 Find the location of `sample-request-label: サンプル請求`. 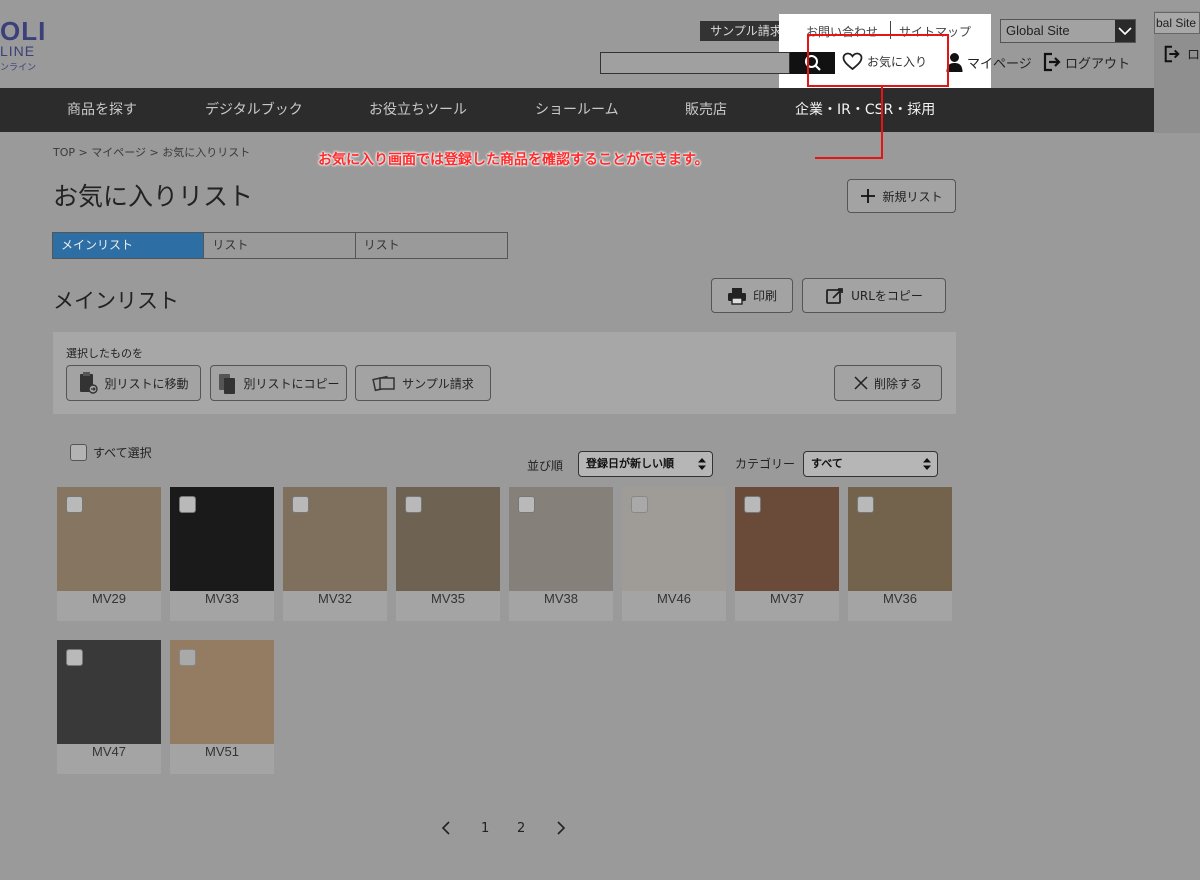

sample-request-label: サンプル請求 is located at coordinates (438, 383).